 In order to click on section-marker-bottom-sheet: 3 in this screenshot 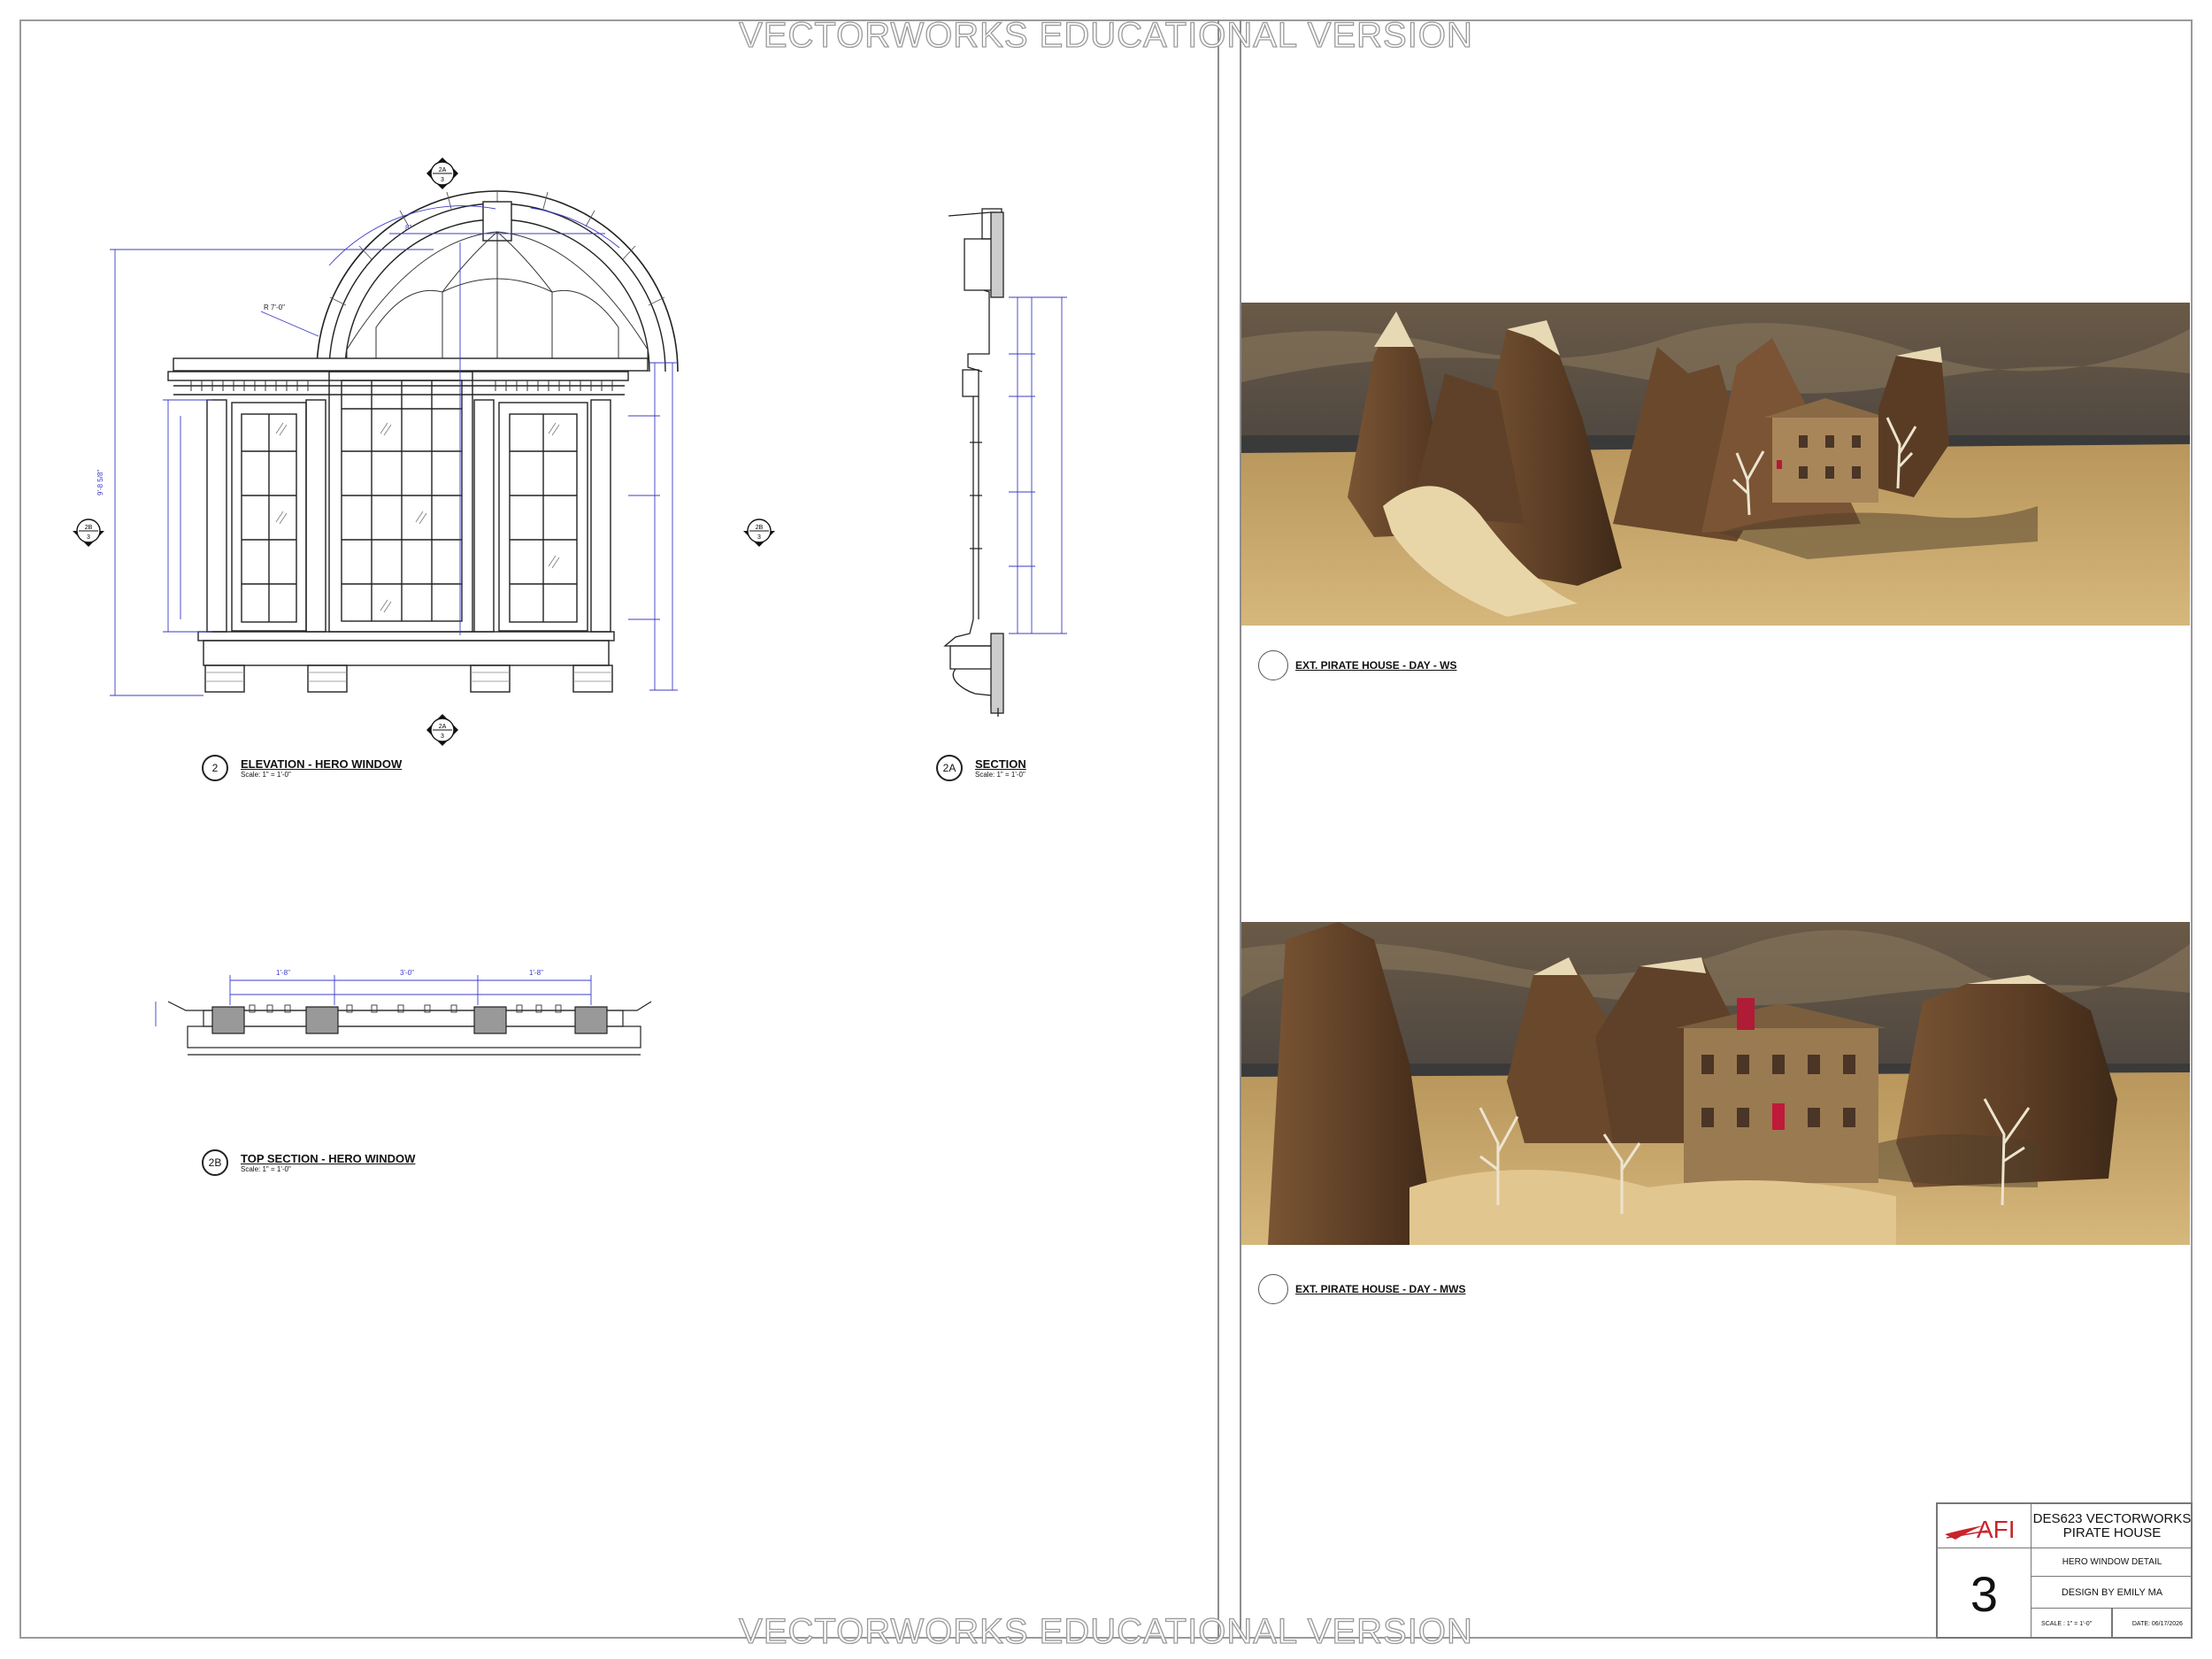, I will do `click(443, 737)`.